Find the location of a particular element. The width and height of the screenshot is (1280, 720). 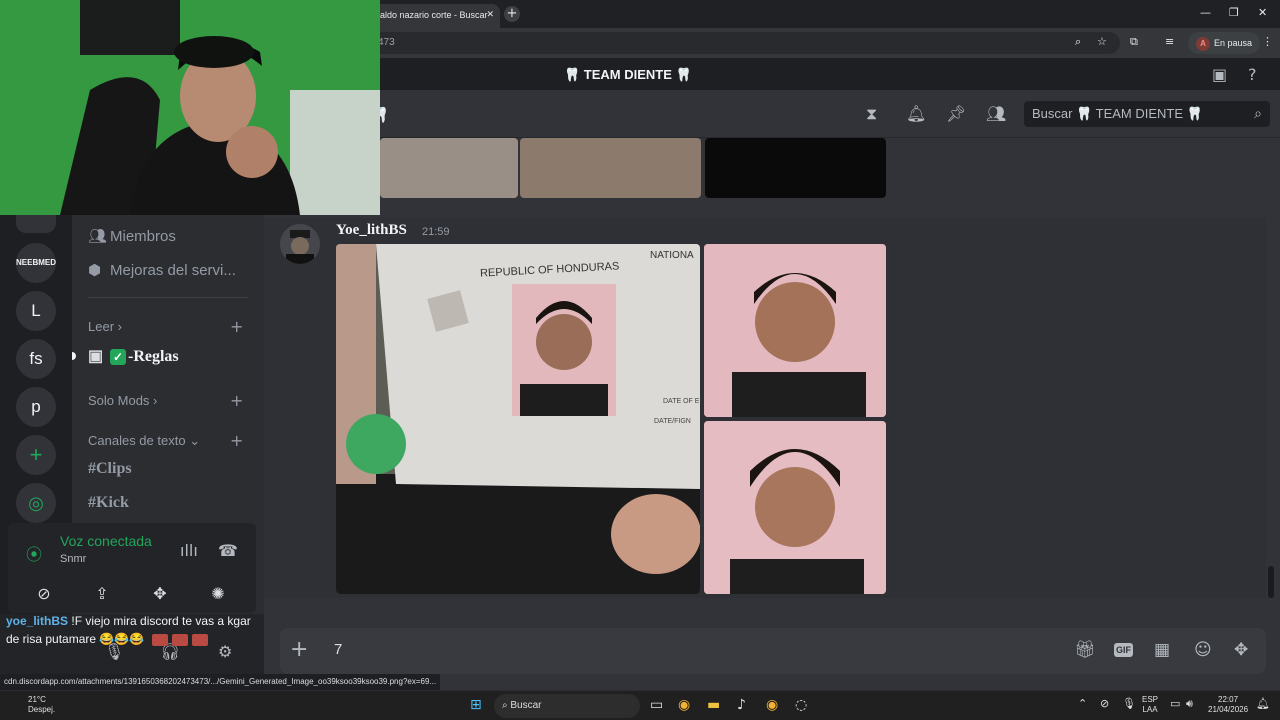

voice-status: Voz conectada is located at coordinates (106, 541).